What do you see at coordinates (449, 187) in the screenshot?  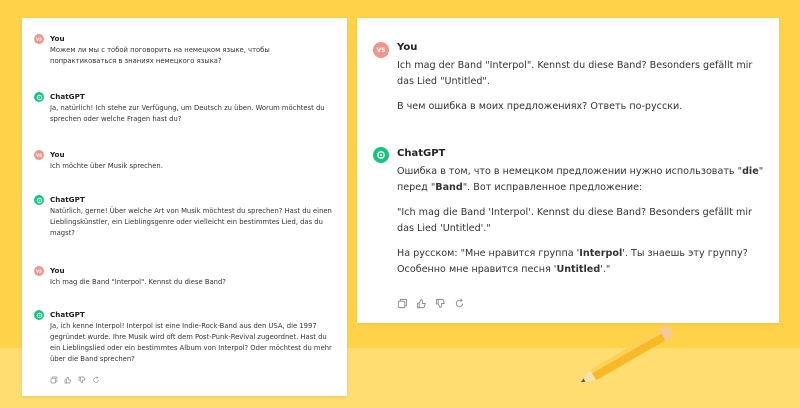 I see `highlight-word: Band` at bounding box center [449, 187].